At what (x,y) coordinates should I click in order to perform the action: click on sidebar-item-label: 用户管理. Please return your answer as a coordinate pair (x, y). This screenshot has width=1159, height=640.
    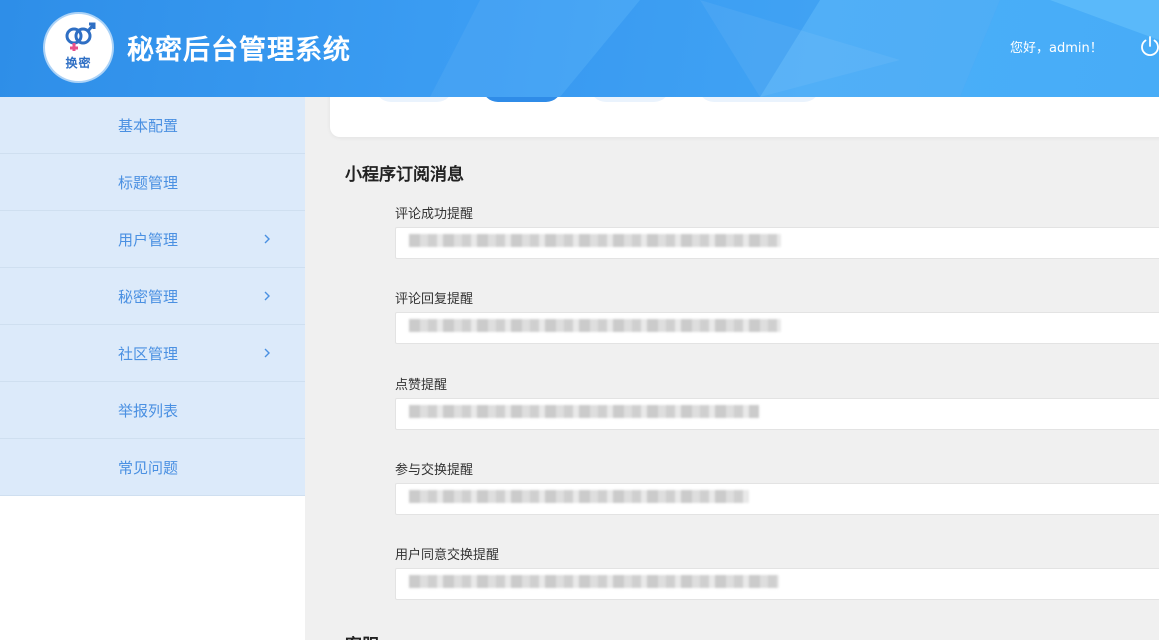
    Looking at the image, I should click on (148, 240).